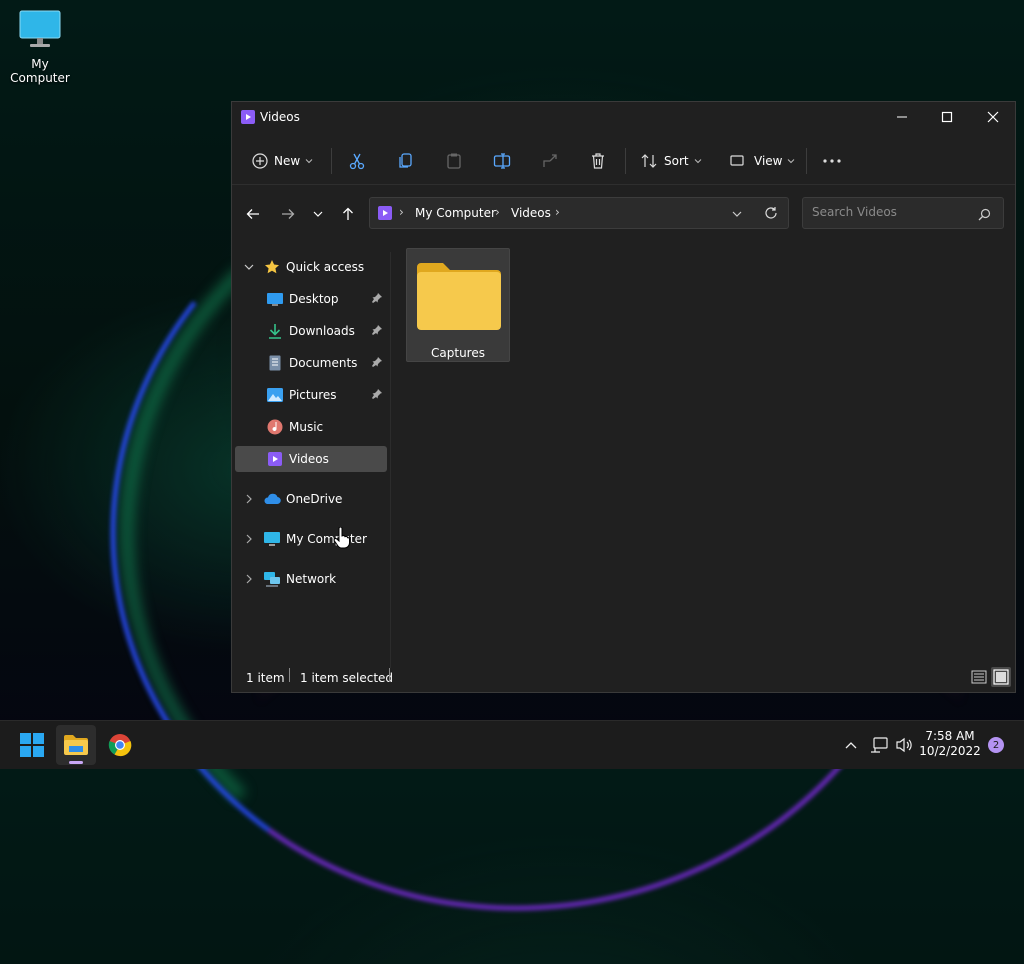 The width and height of the screenshot is (1024, 964). What do you see at coordinates (275, 331) in the screenshot?
I see `download-icon` at bounding box center [275, 331].